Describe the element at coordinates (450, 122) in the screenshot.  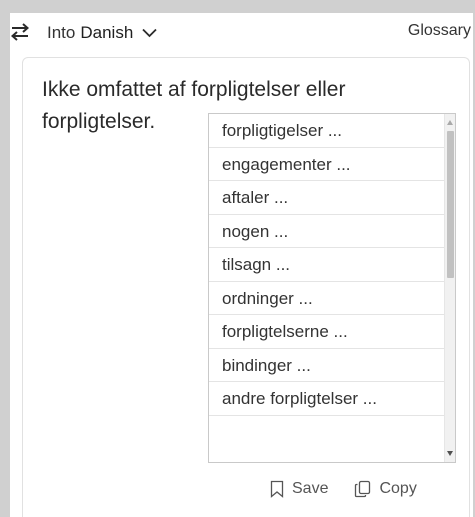
I see `scroll-up-arrow-icon` at that location.